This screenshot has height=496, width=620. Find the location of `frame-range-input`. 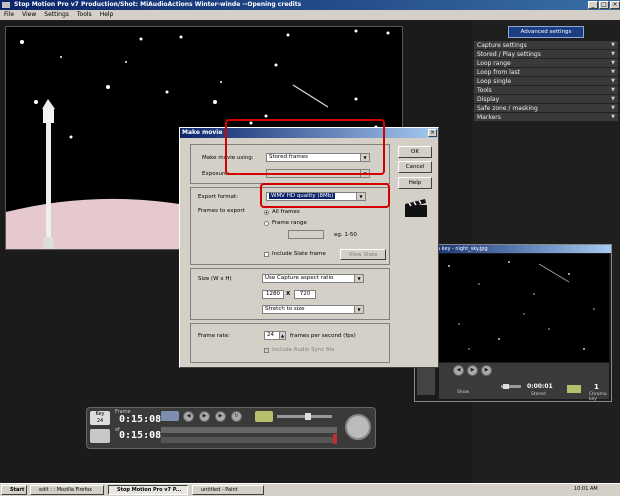

frame-range-input is located at coordinates (306, 234).